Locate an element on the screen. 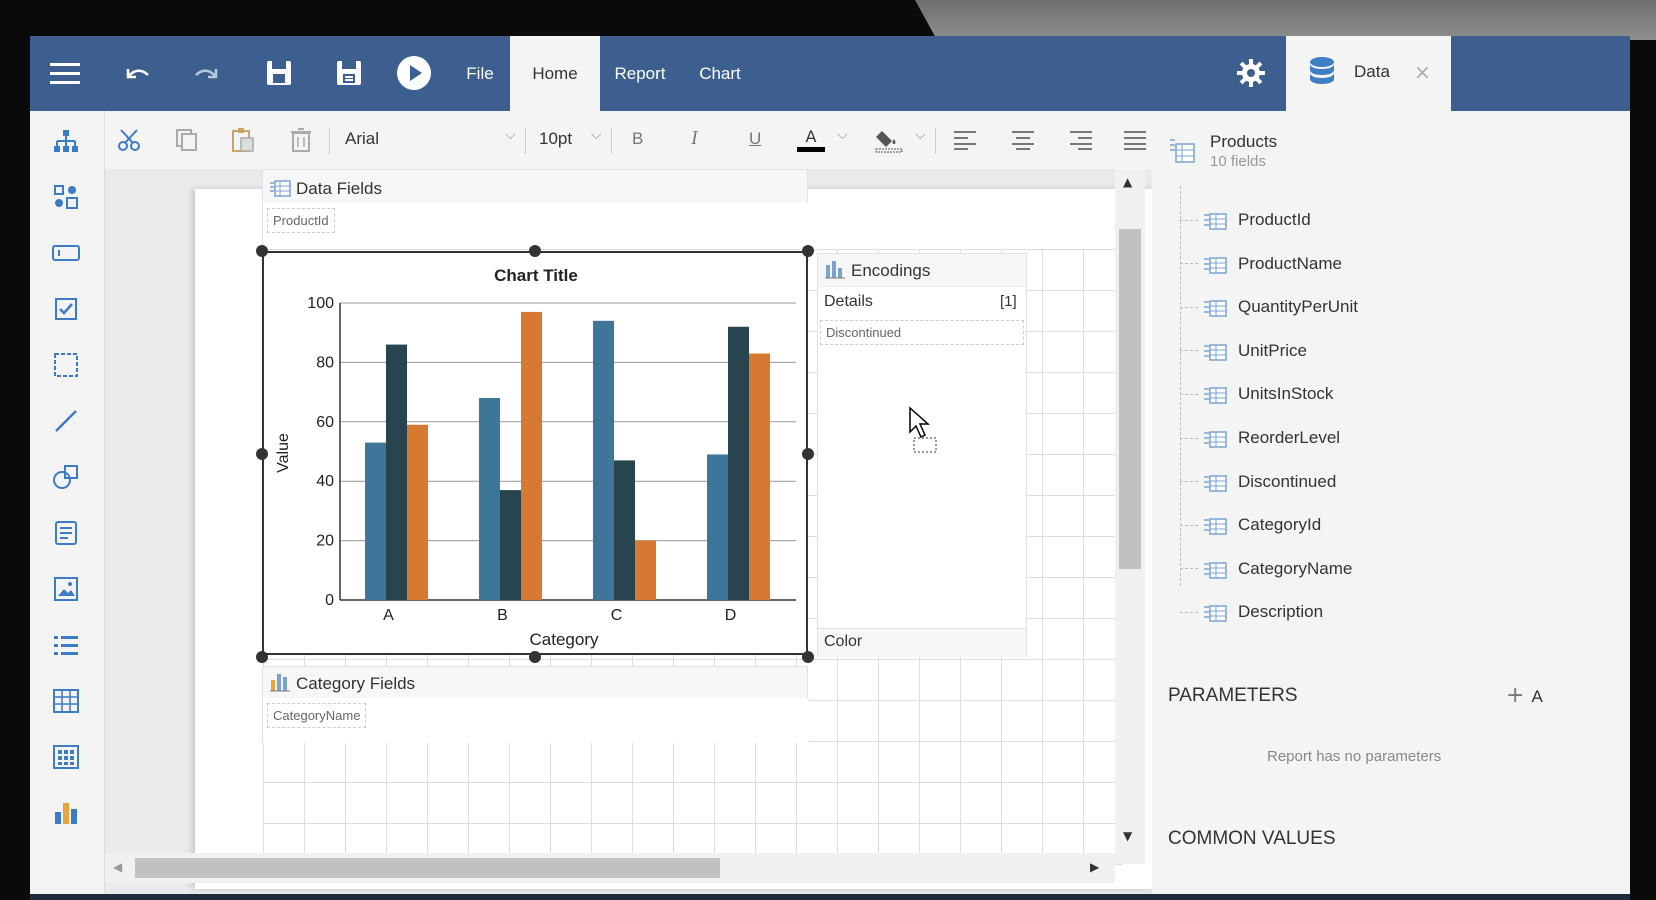  line-icon is located at coordinates (66, 421).